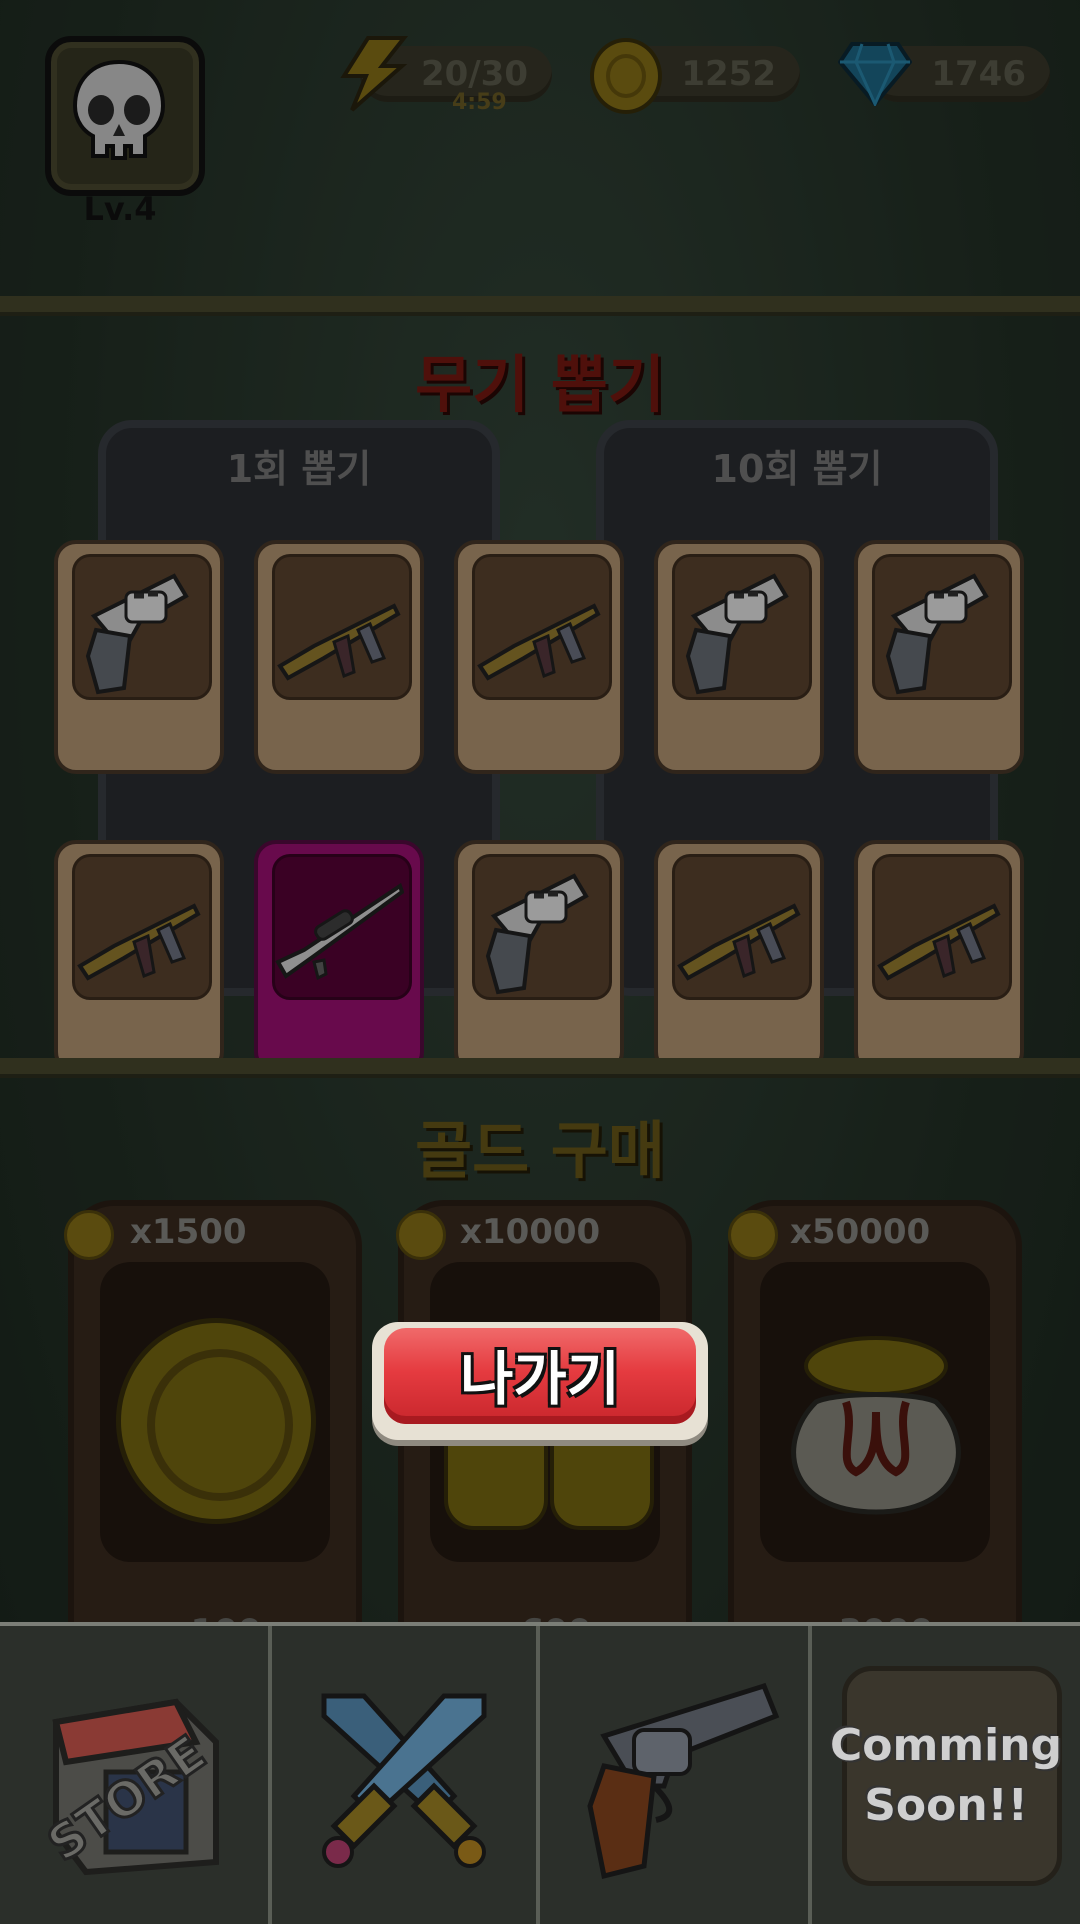 The height and width of the screenshot is (1924, 1080). I want to click on crossed-swords-icon, so click(404, 1780).